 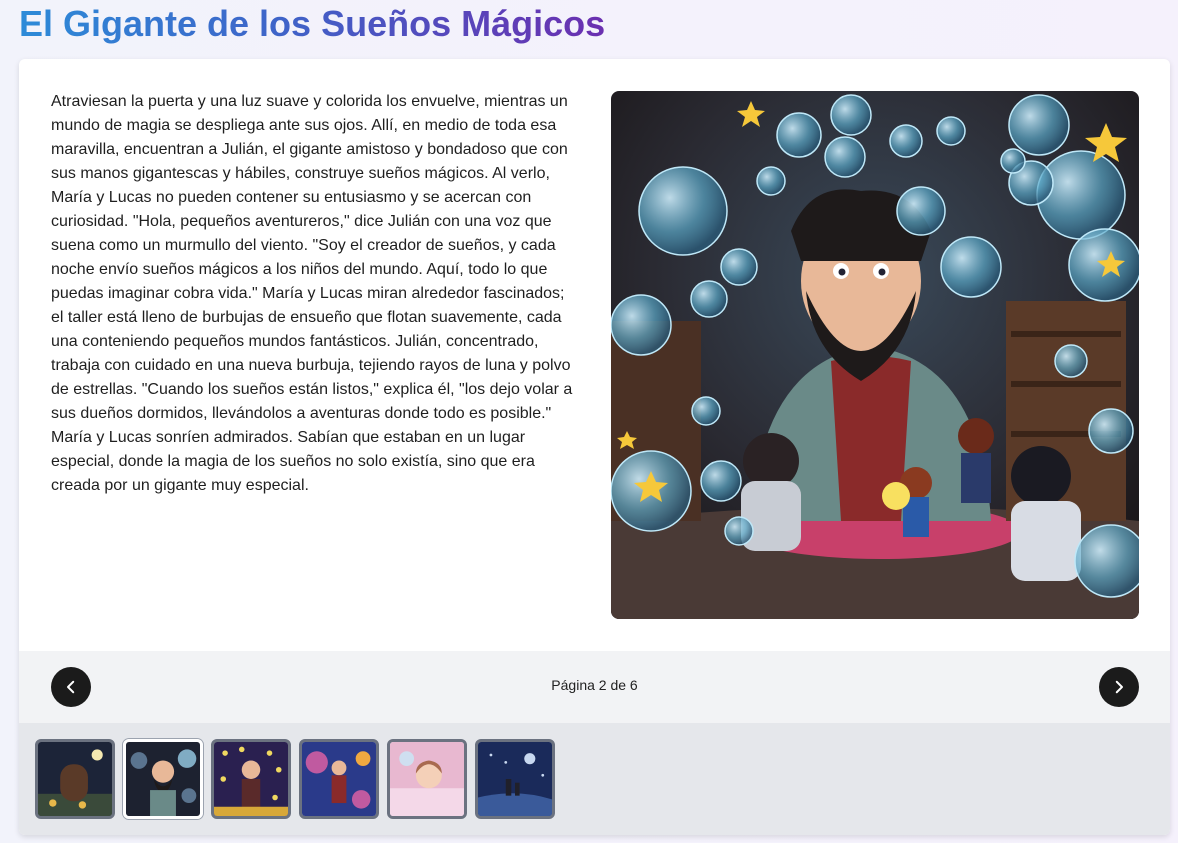 I want to click on thumbnail-strip, so click(x=594, y=779).